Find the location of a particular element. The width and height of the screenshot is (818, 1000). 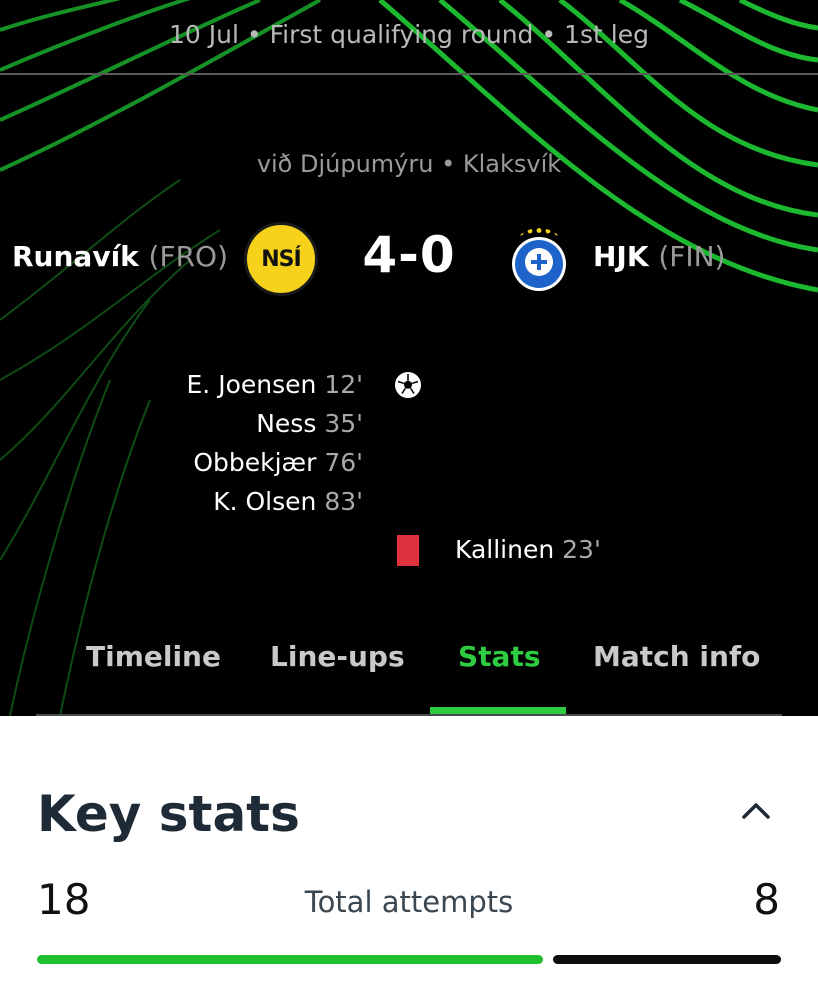

home-team: Runavík (FRO) is located at coordinates (120, 256).